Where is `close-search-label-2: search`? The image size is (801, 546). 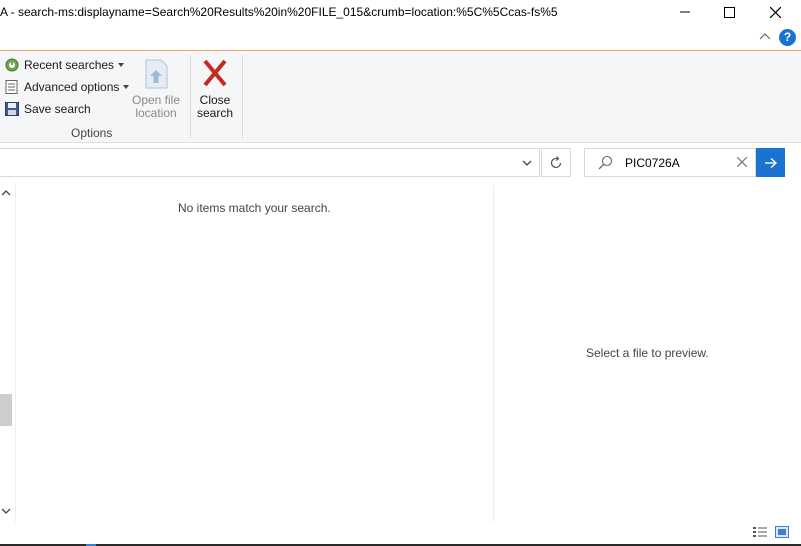
close-search-label-2: search is located at coordinates (215, 113).